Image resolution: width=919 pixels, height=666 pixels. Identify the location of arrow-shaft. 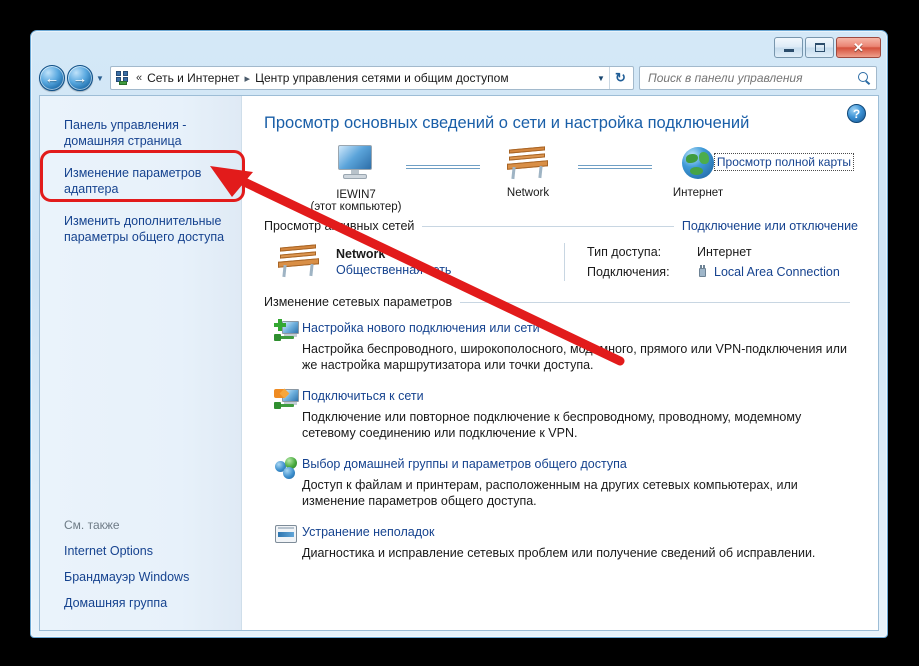
(428, 269).